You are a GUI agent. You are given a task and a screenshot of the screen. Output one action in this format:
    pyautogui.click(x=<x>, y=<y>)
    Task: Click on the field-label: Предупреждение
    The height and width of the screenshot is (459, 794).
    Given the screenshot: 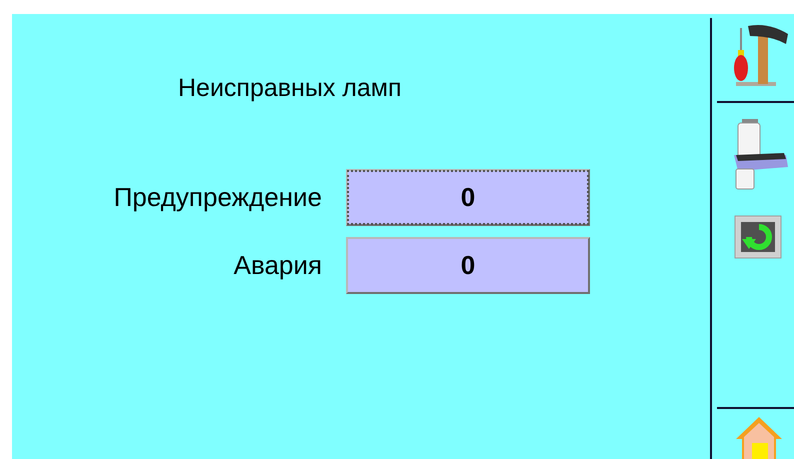 What is the action you would take?
    pyautogui.click(x=218, y=197)
    